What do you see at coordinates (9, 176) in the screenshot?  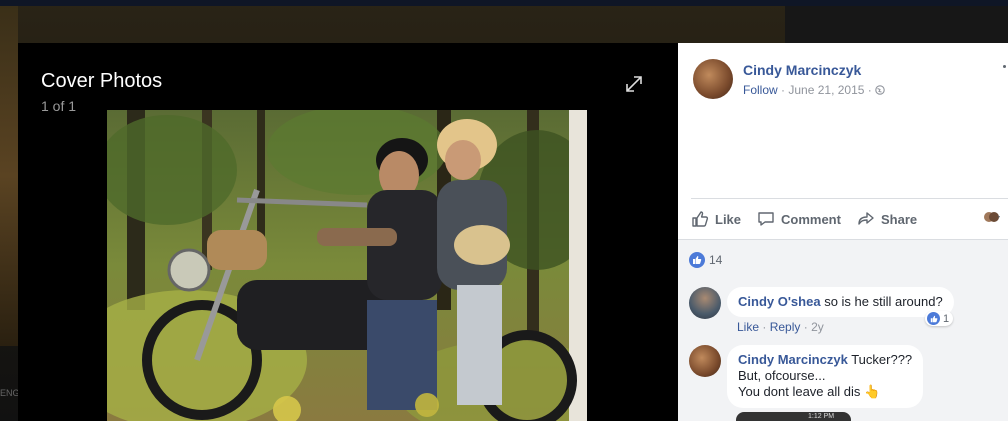 I see `background-photo-fragment` at bounding box center [9, 176].